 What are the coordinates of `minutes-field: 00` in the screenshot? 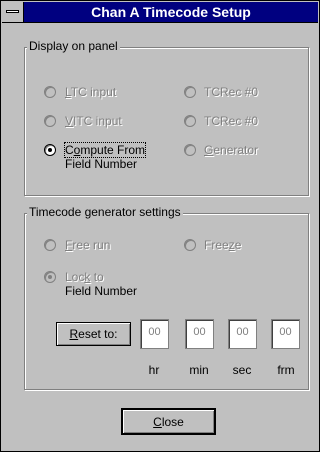 It's located at (199, 334).